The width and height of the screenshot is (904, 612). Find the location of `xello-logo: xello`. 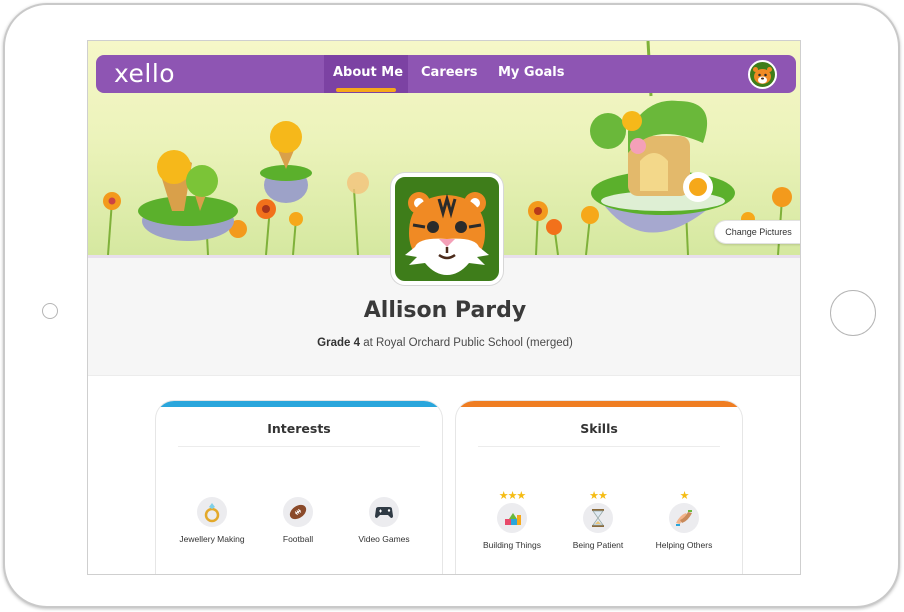

xello-logo: xello is located at coordinates (144, 73).